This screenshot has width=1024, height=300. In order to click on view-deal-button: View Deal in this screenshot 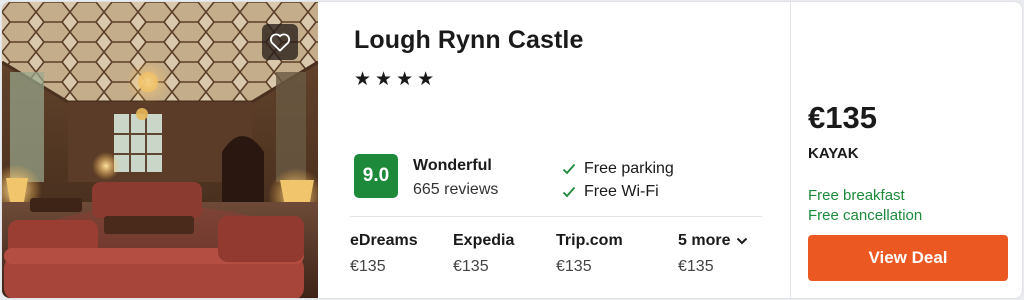, I will do `click(908, 258)`.